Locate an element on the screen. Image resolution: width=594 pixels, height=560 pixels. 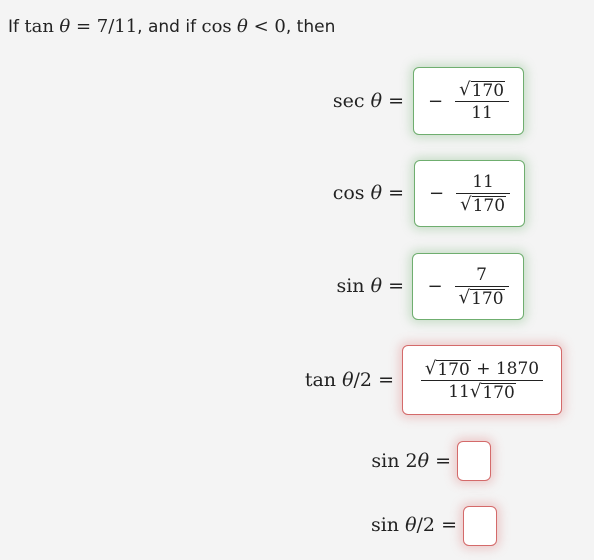
intro-mid: , and if is located at coordinates (169, 27).